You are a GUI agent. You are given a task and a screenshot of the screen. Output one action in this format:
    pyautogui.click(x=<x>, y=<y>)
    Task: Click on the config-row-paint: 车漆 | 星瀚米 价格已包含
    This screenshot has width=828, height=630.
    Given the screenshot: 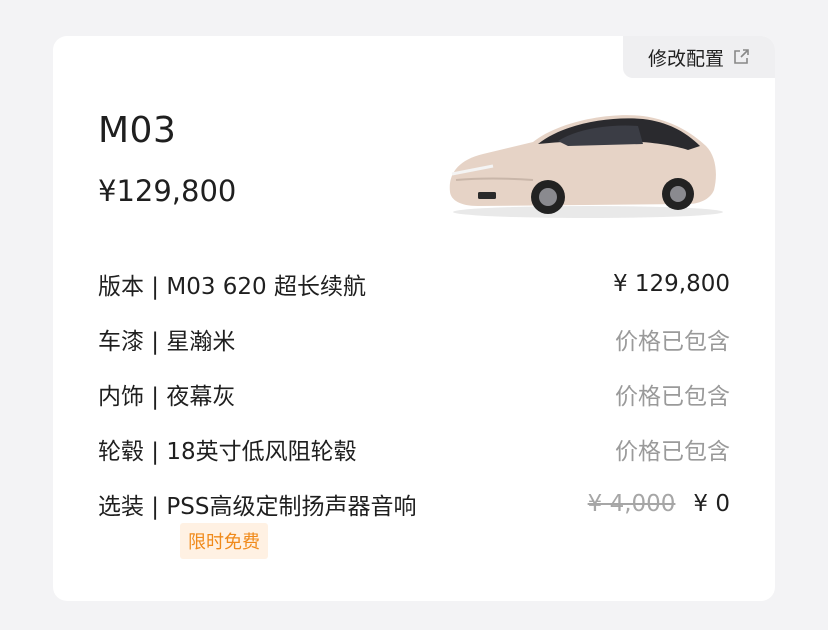 What is the action you would take?
    pyautogui.click(x=414, y=338)
    